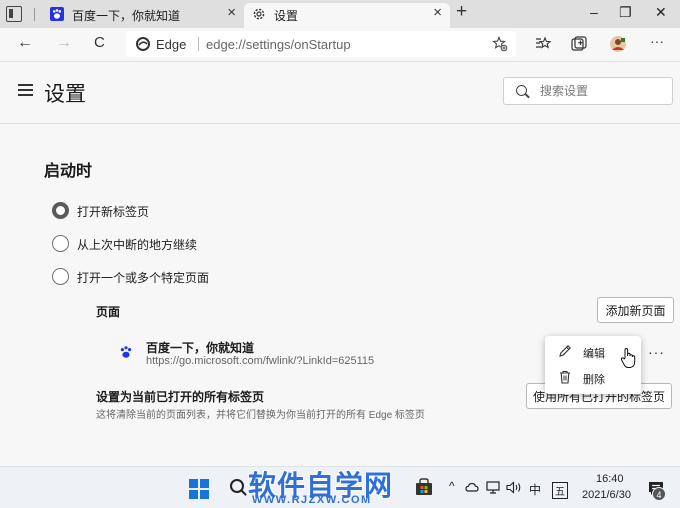 This screenshot has height=508, width=680. I want to click on pages-label: 页面, so click(108, 312).